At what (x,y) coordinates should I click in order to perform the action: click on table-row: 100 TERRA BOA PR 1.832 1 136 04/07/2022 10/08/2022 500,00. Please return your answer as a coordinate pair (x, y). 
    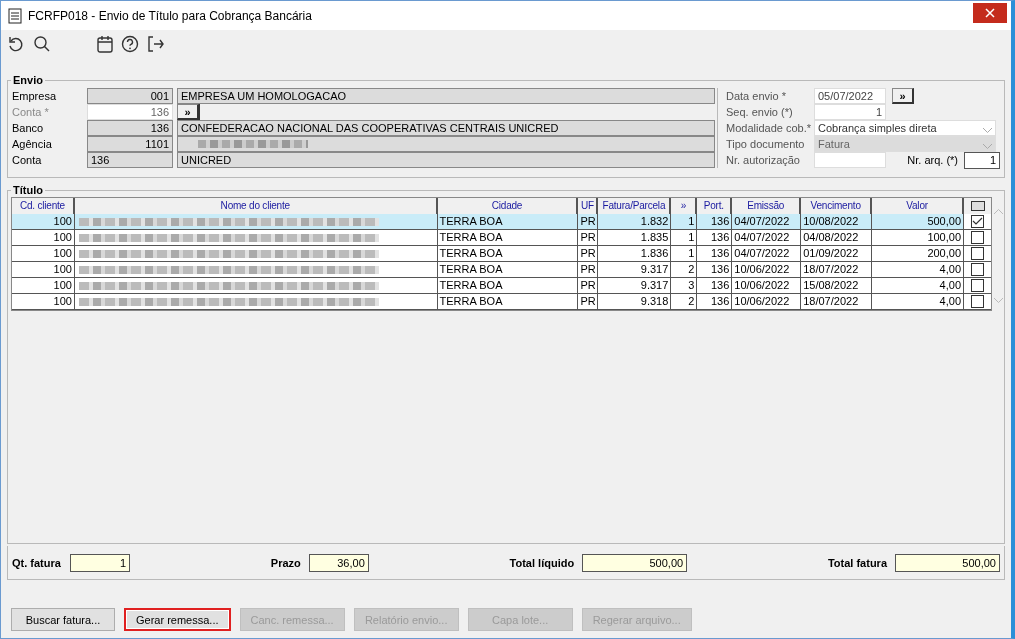
    Looking at the image, I should click on (501, 222).